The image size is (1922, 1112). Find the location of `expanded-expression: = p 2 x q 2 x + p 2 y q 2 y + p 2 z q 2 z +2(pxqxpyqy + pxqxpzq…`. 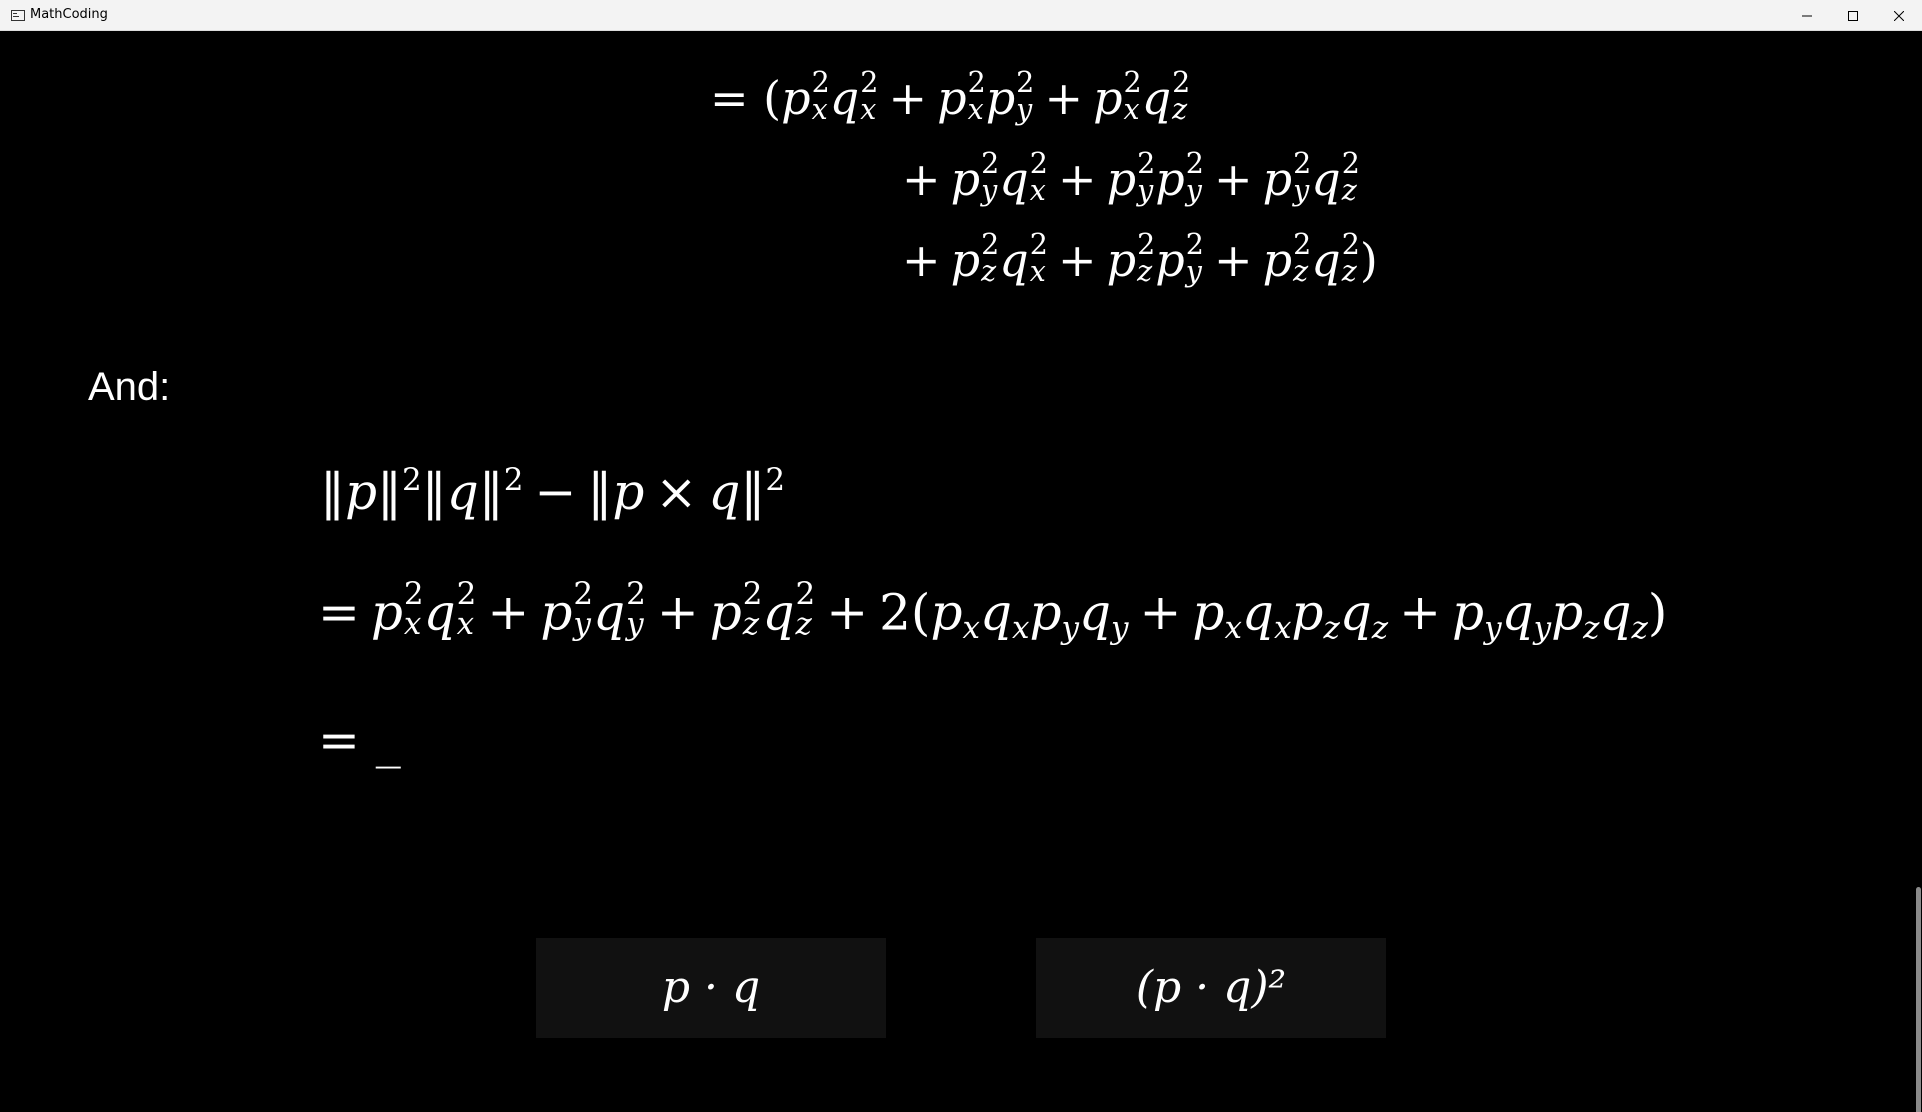

expanded-expression: = p 2 x q 2 x + p 2 y q 2 y + p 2 z q 2 z +2(pxqxpyqy + pxqxpzq… is located at coordinates (993, 611).